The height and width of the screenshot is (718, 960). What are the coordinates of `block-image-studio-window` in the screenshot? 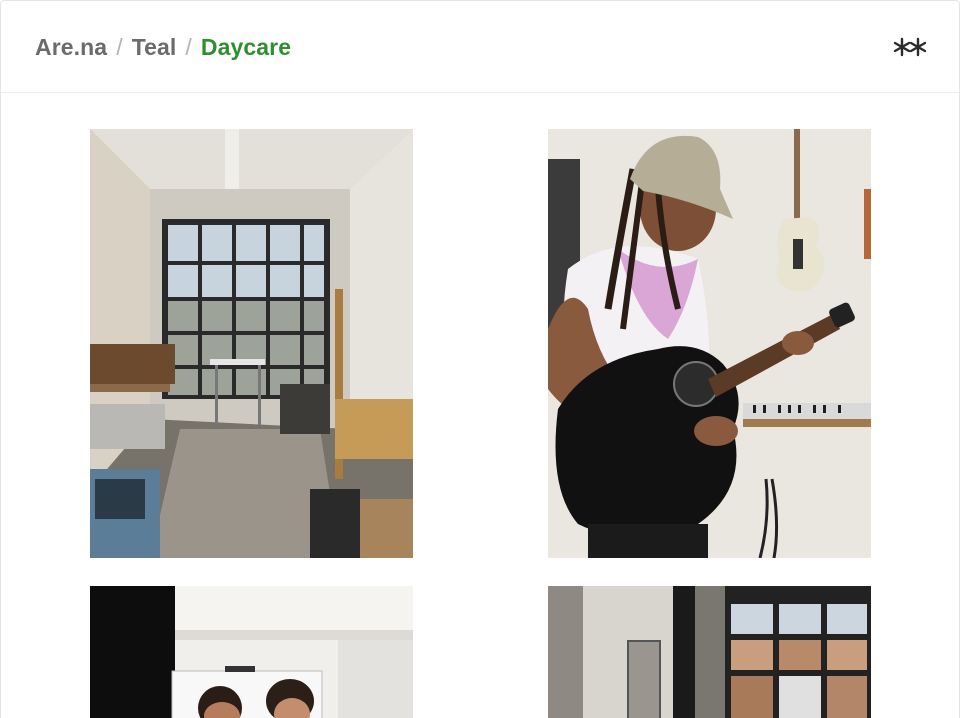 It's located at (709, 652).